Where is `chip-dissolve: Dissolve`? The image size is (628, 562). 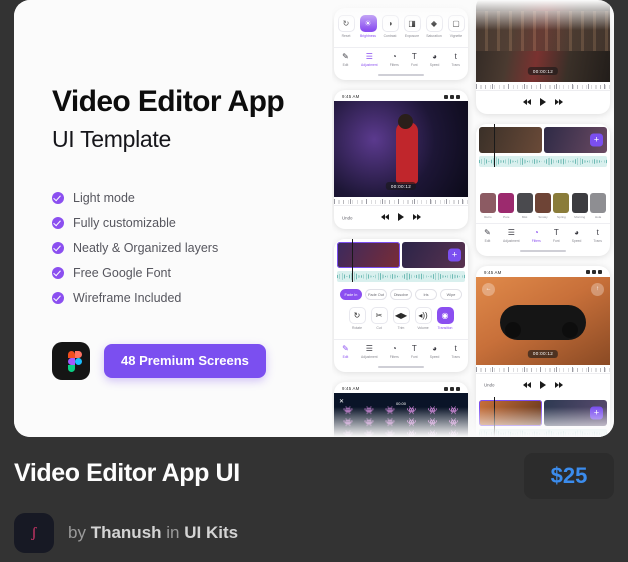
chip-dissolve: Dissolve is located at coordinates (401, 294).